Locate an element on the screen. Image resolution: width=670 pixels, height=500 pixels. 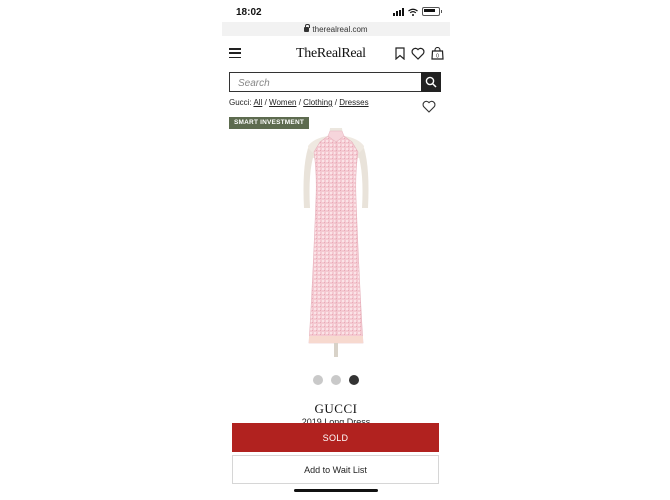
header-actions: 0 is located at coordinates (419, 53).